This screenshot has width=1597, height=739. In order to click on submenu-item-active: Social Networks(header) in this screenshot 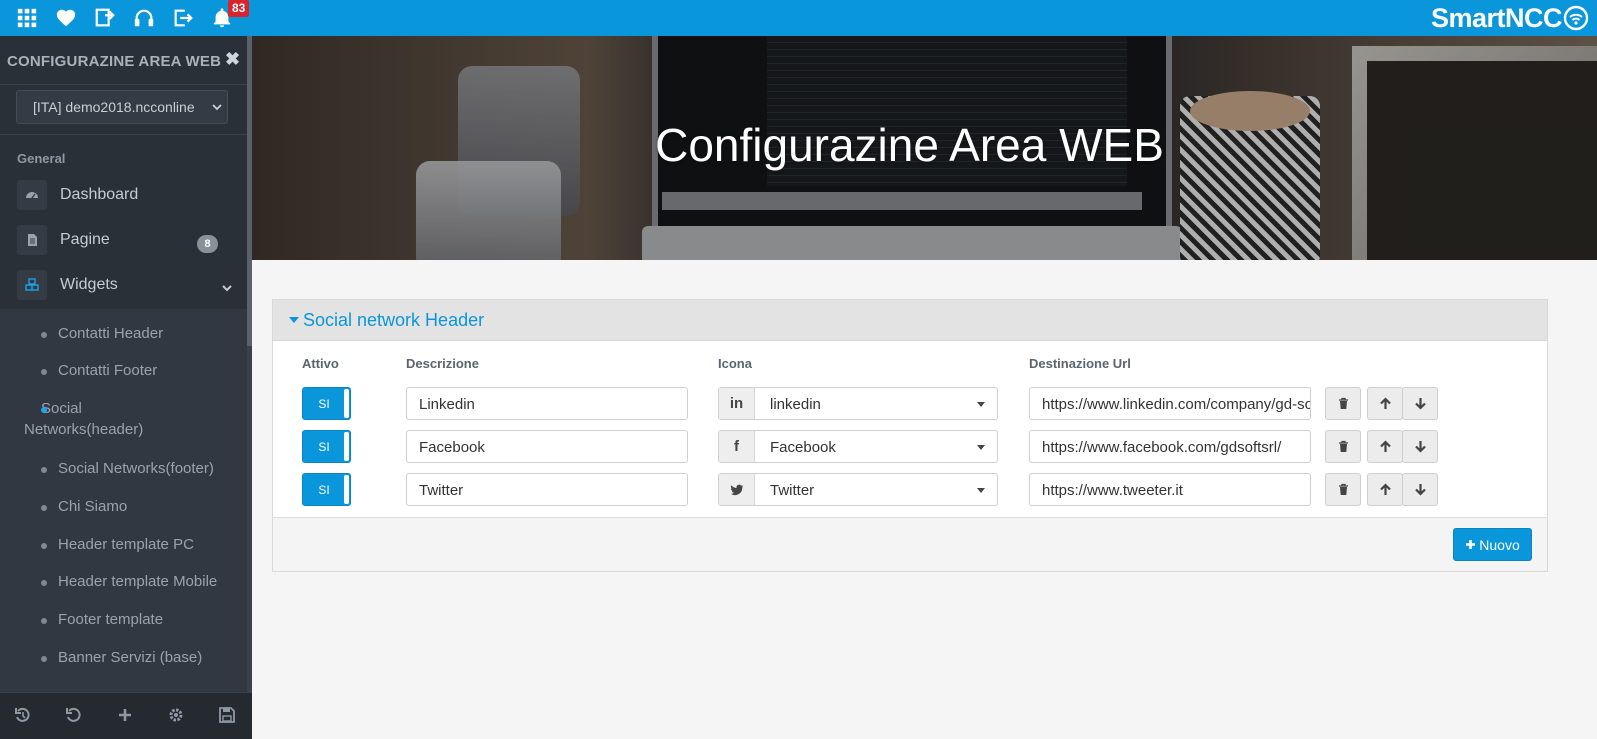, I will do `click(107, 419)`.